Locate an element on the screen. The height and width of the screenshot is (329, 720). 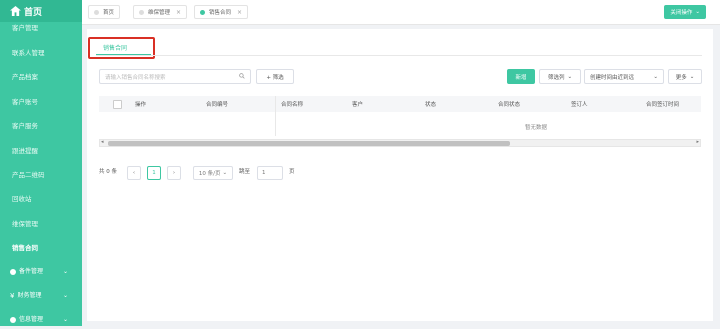
sidebar-item-follow-up: 跟进提醒 is located at coordinates (41, 151).